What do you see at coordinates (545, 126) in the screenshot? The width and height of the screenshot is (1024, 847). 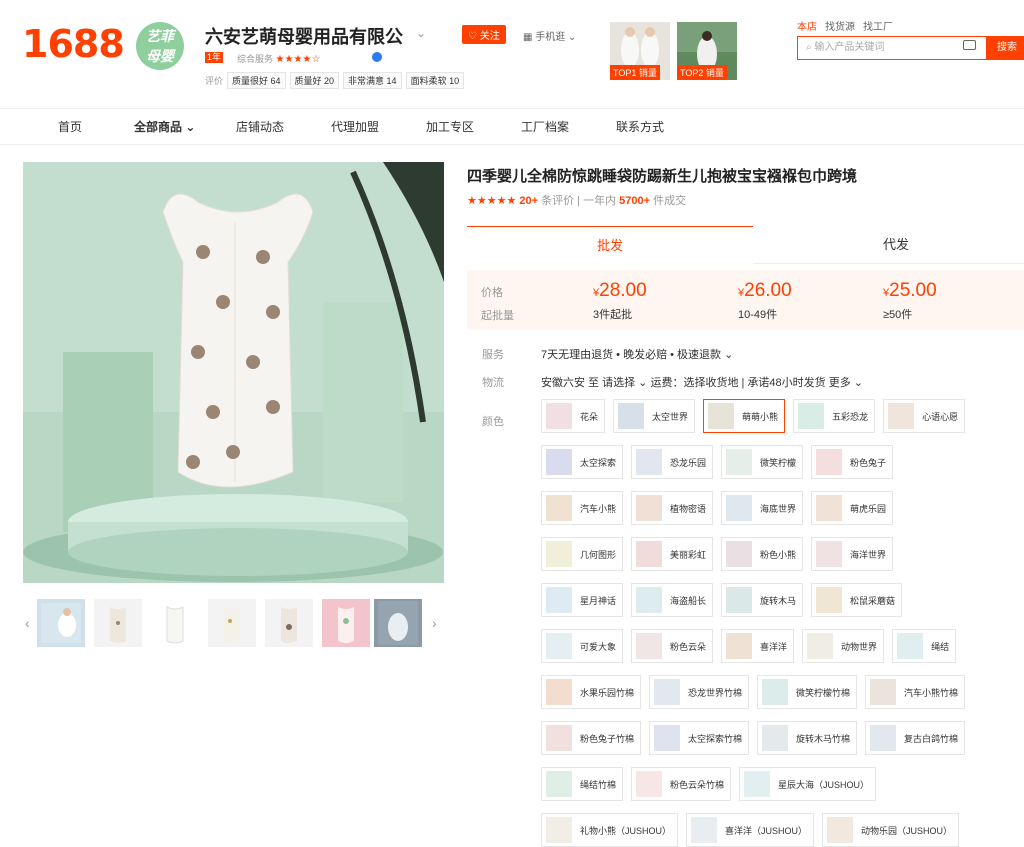 I see `nav-factory-archive: 工厂档案` at bounding box center [545, 126].